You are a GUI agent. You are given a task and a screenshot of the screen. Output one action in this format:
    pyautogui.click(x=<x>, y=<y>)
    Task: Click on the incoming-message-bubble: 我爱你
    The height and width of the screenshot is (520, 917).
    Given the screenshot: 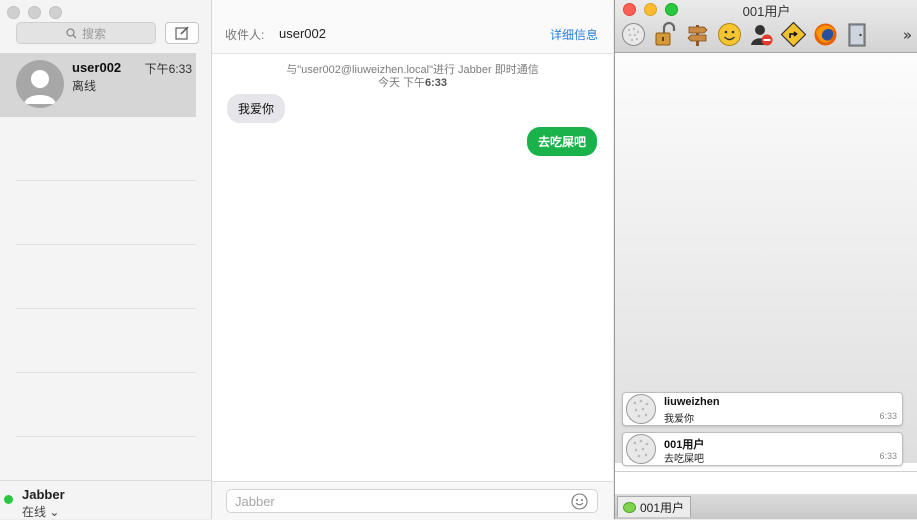 What is the action you would take?
    pyautogui.click(x=256, y=108)
    